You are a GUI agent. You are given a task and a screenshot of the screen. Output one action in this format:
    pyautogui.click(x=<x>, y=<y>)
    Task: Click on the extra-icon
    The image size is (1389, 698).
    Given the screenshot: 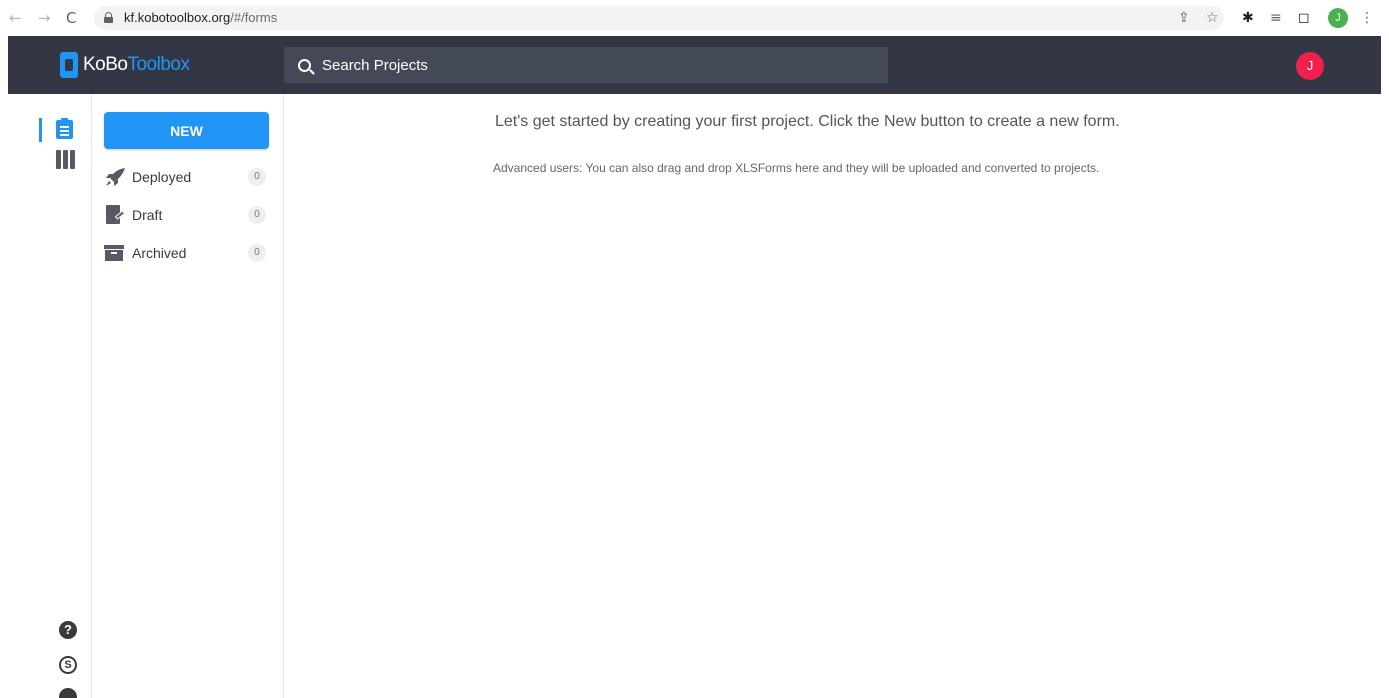 What is the action you would take?
    pyautogui.click(x=68, y=693)
    